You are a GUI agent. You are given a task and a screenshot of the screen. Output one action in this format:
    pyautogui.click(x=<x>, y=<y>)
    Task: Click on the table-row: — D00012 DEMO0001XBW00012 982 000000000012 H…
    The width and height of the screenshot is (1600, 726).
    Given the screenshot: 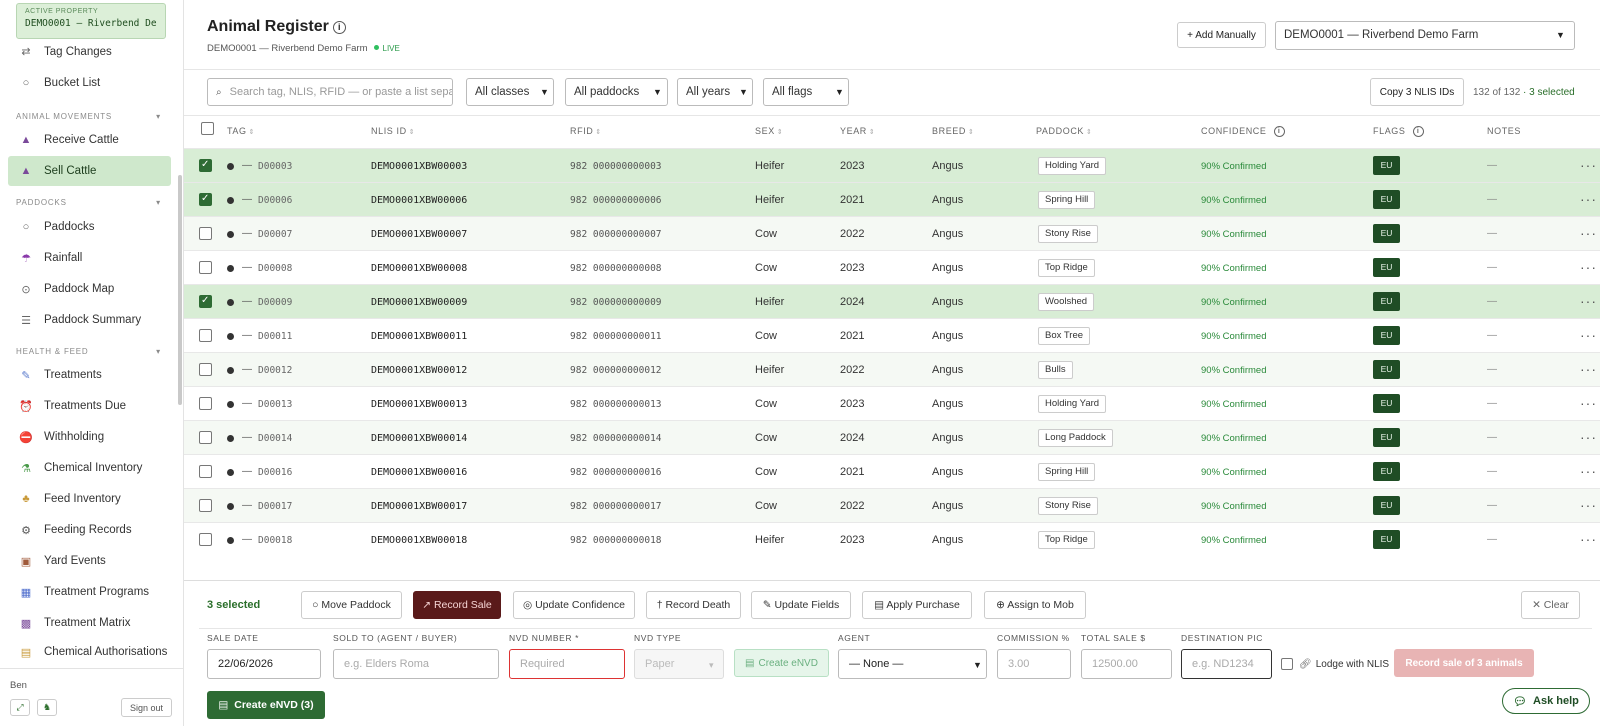 What is the action you would take?
    pyautogui.click(x=892, y=369)
    